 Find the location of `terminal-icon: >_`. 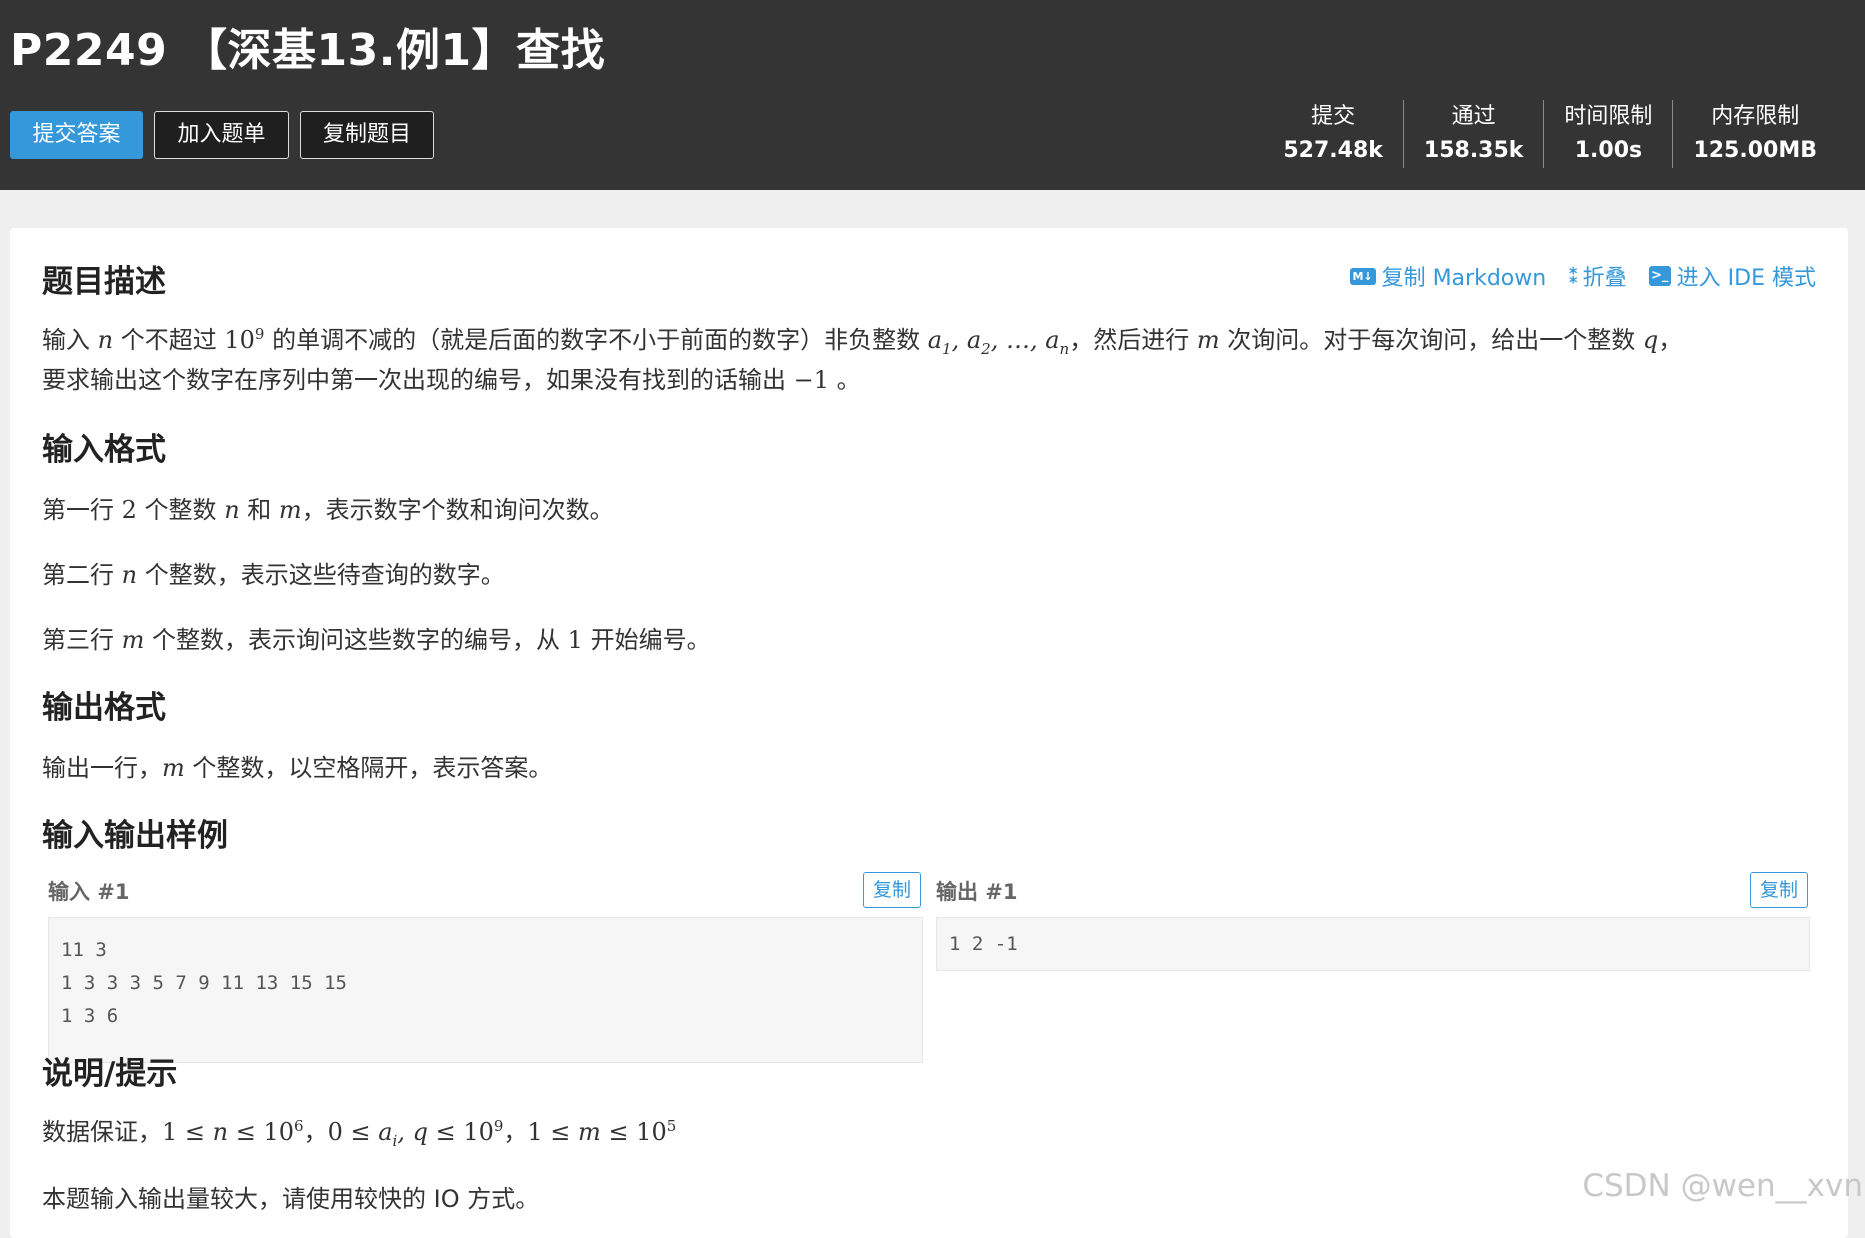

terminal-icon: >_ is located at coordinates (1659, 276).